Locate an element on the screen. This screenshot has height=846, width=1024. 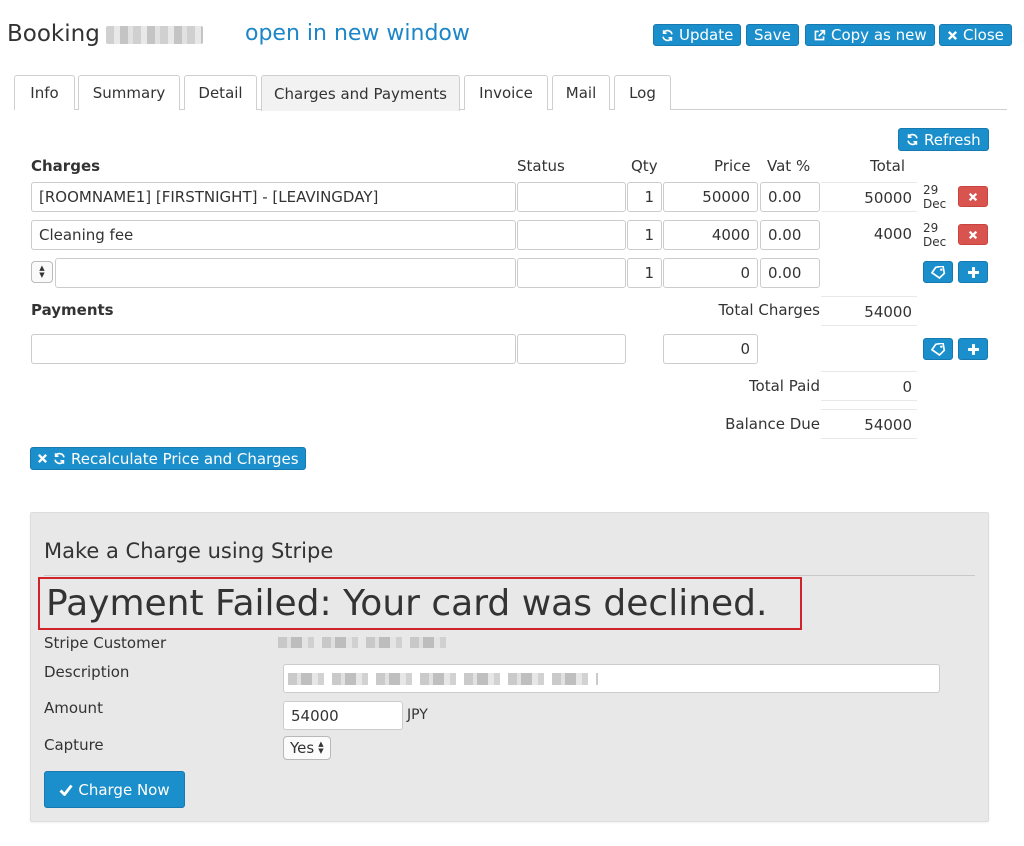
charge-price-input: 4000 is located at coordinates (710, 235).